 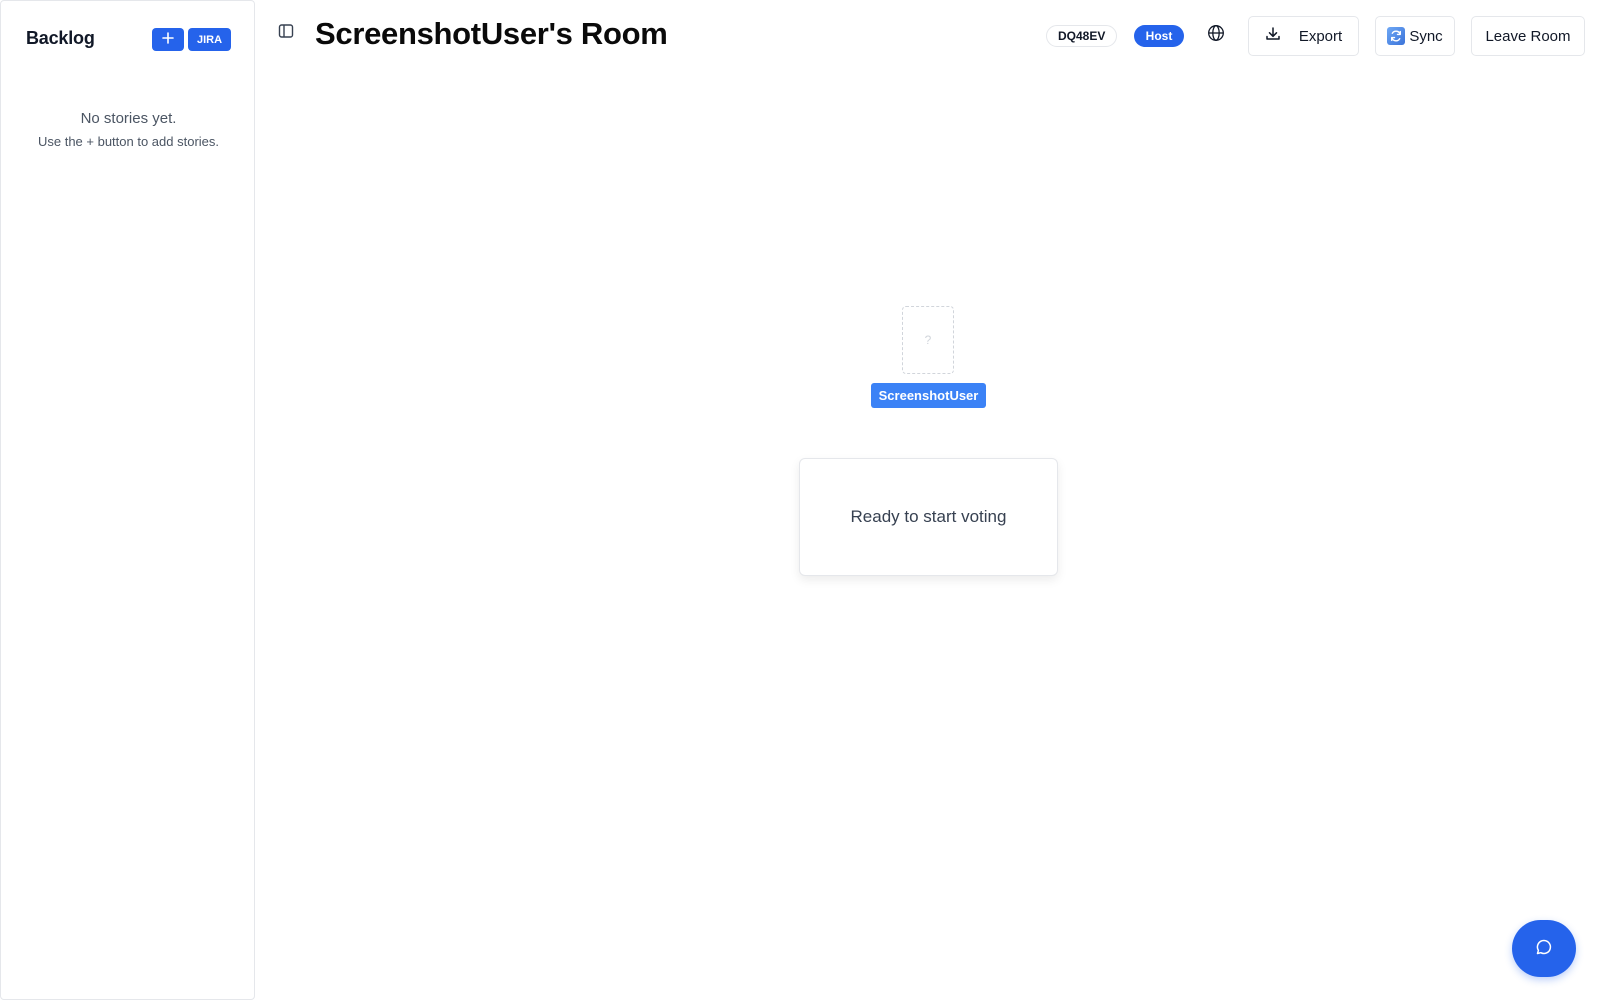 I want to click on room-title: ScreenshotUser's Room, so click(x=491, y=33).